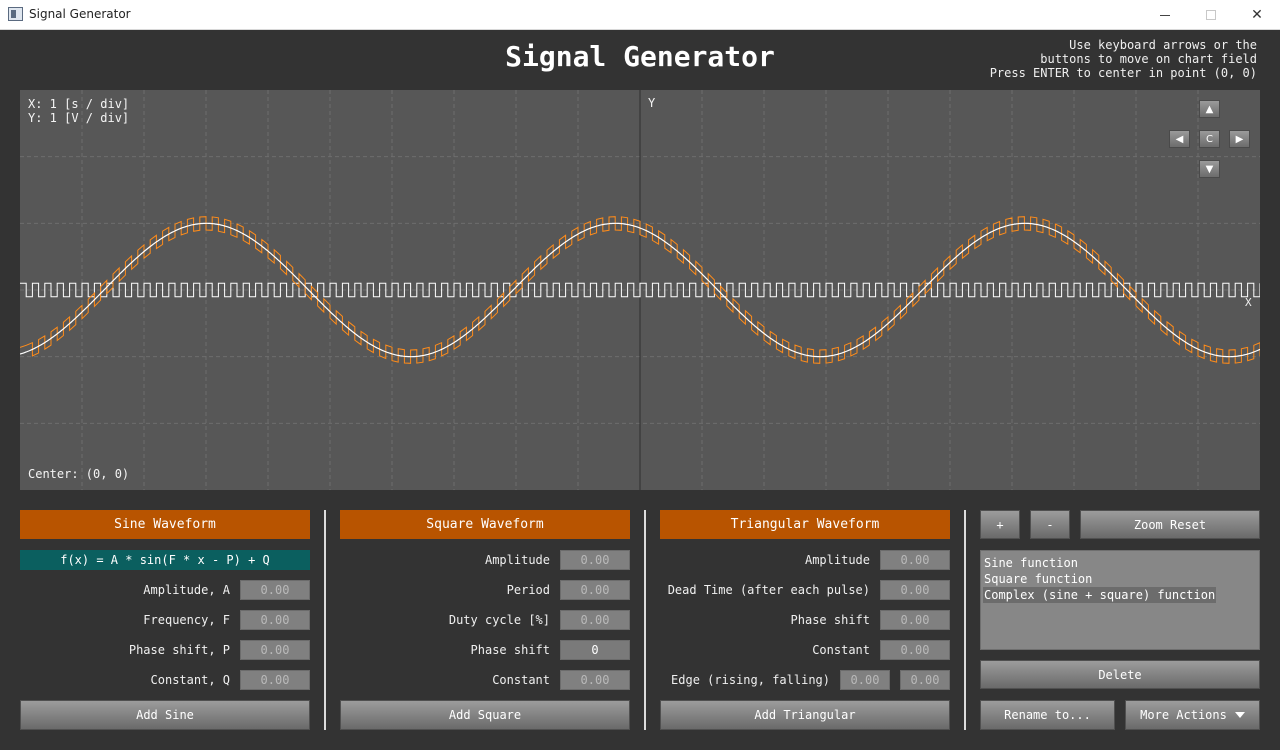 The height and width of the screenshot is (750, 1280). I want to click on close-icon: ✕, so click(1257, 15).